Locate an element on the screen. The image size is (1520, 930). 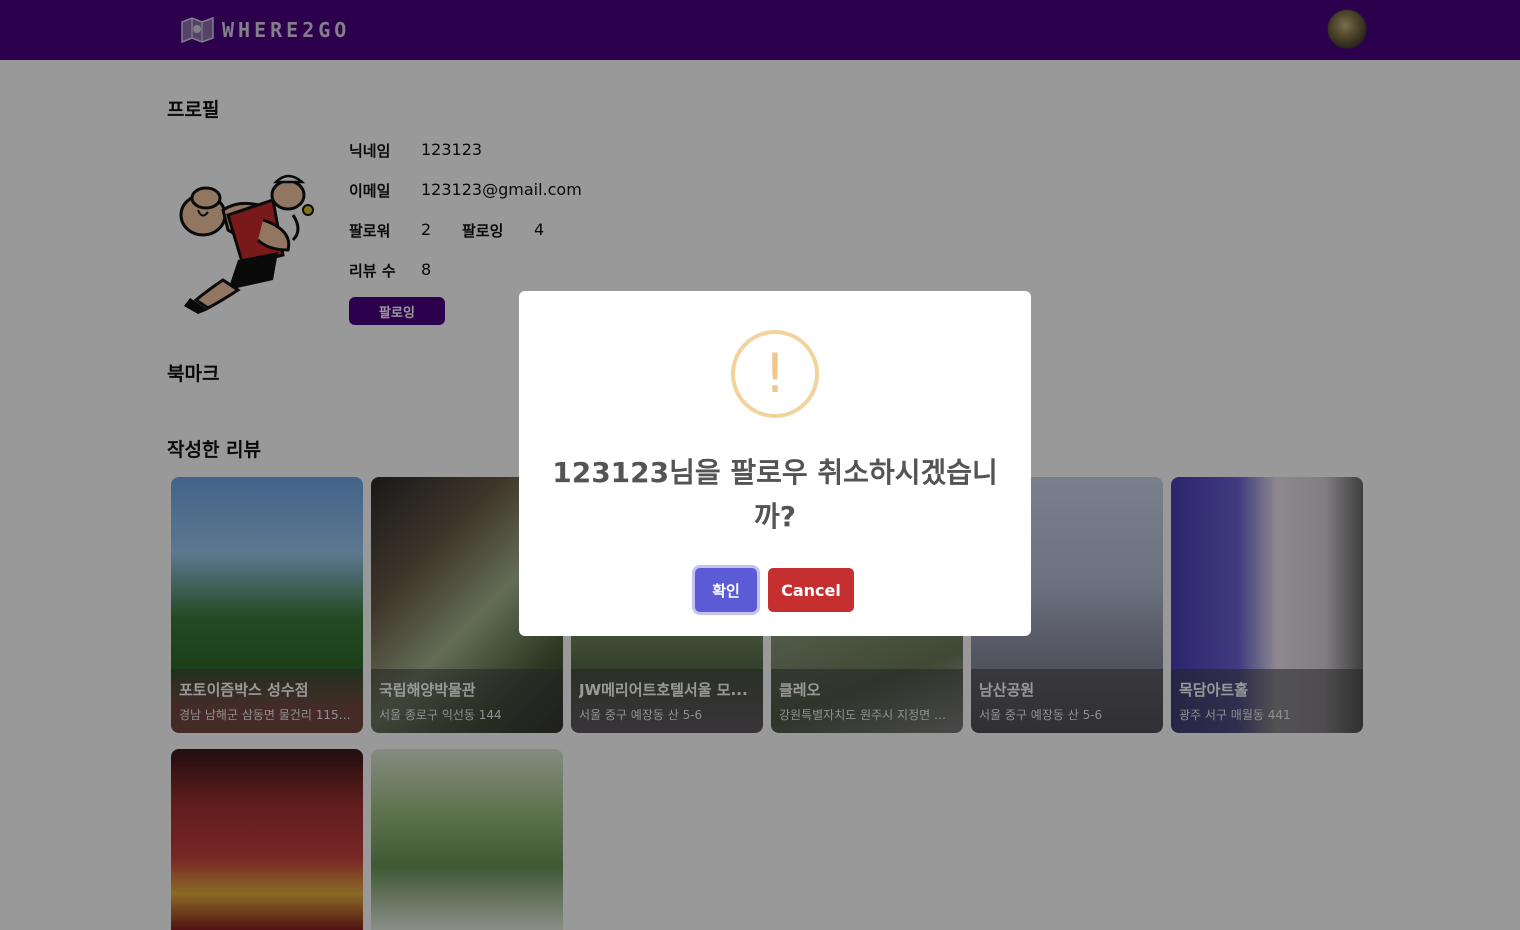
confirm-dialog: ! 123123님을 팔로우 취소하시겠습니까? 확인 Cancel is located at coordinates (775, 463).